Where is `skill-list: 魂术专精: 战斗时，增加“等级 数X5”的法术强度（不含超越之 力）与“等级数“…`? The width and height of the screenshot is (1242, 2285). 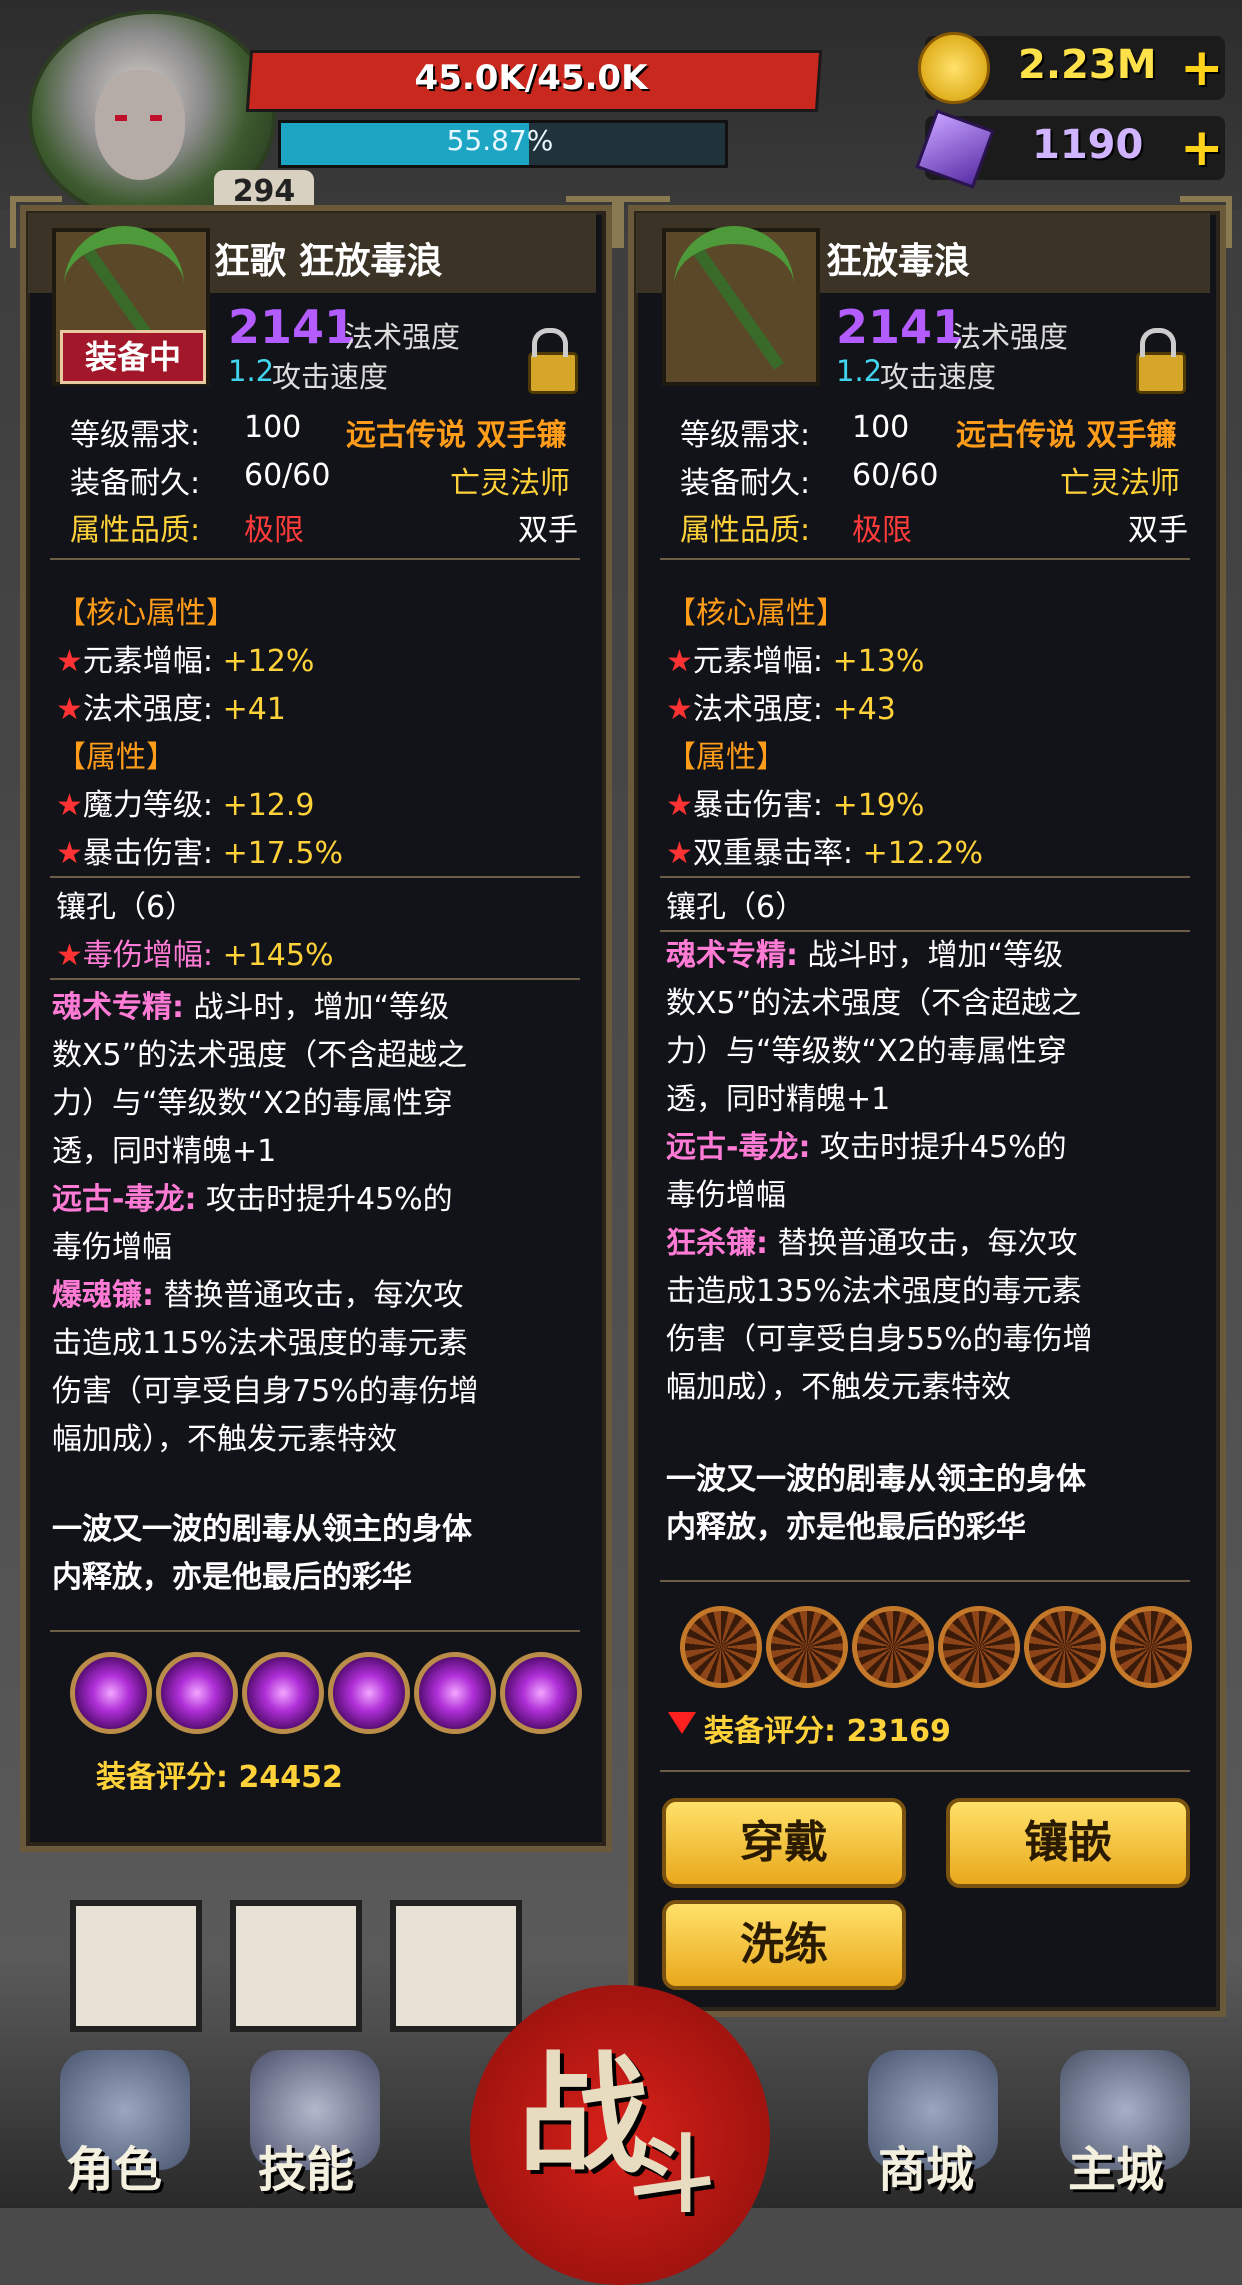 skill-list: 魂术专精: 战斗时，增加“等级 数X5”的法术强度（不含超越之 力）与“等级数“… is located at coordinates (879, 1171).